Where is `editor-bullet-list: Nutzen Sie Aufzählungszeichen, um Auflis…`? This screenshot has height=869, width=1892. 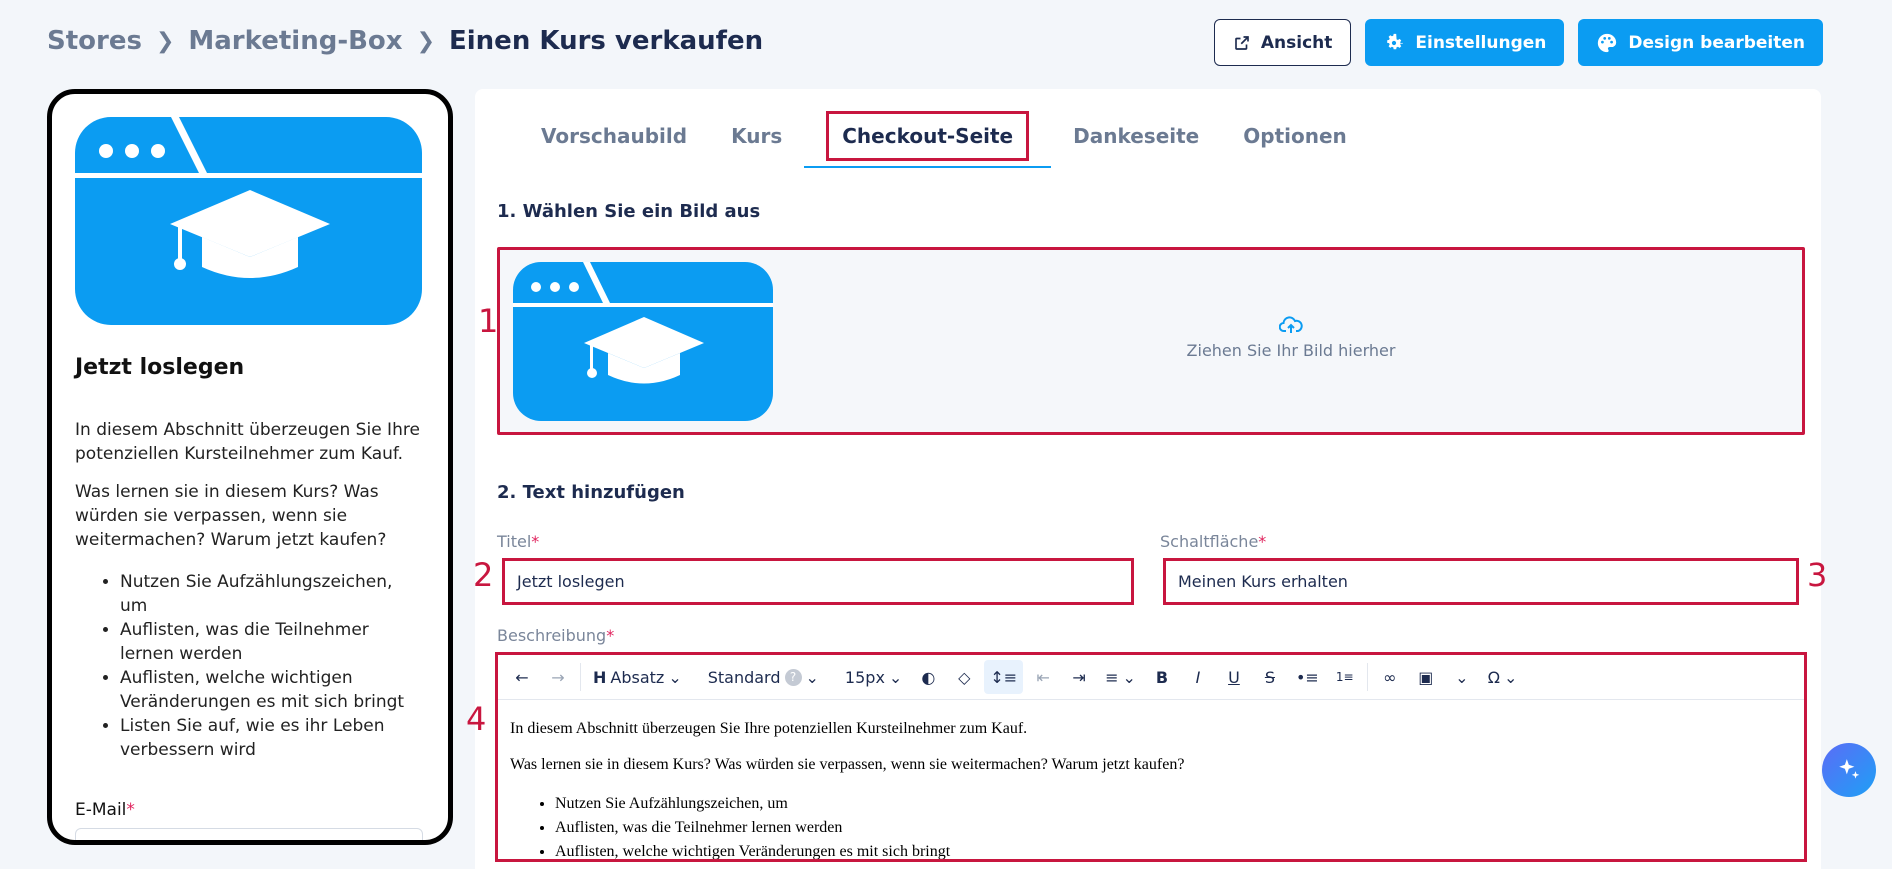 editor-bullet-list: Nutzen Sie Aufzählungszeichen, um Auflis… is located at coordinates (1151, 825).